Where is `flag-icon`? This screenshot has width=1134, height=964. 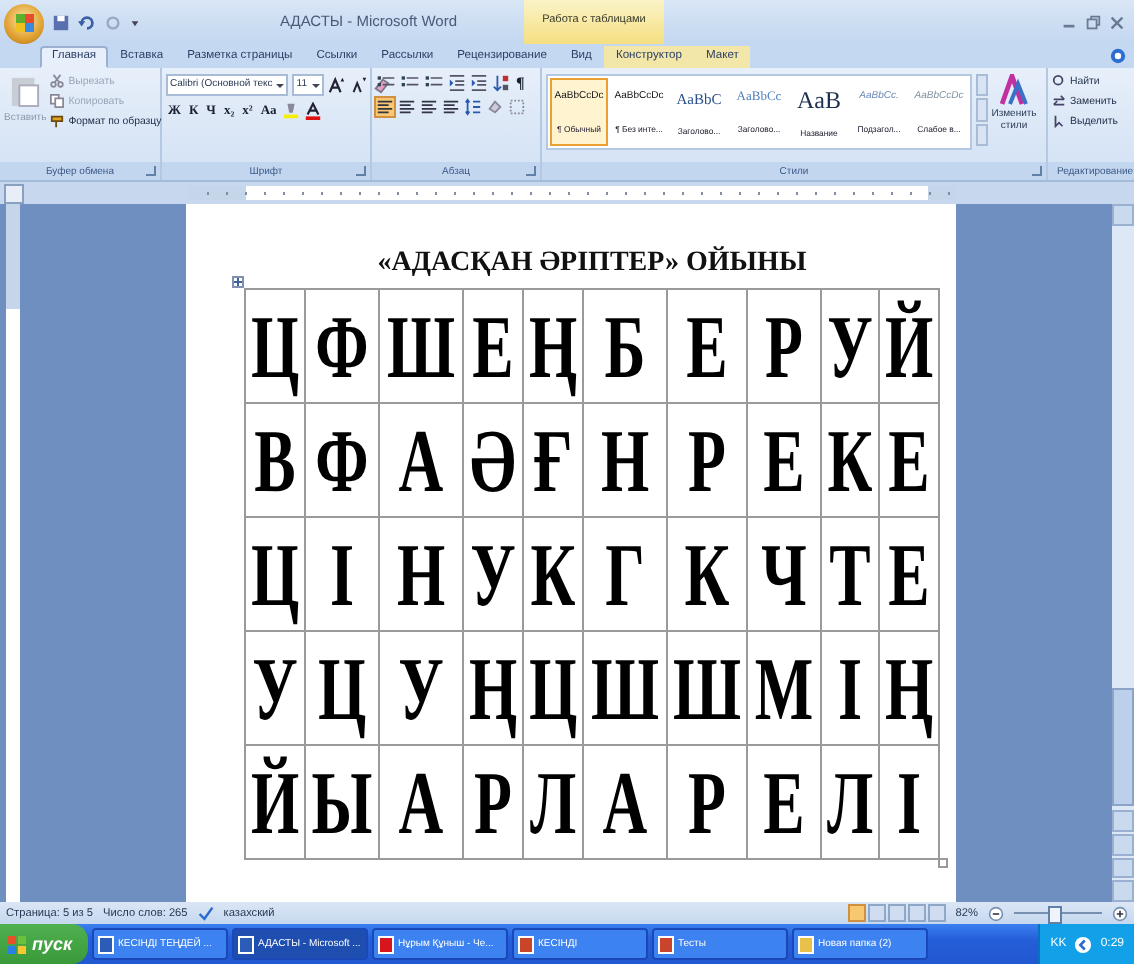
flag-icon is located at coordinates (17, 944).